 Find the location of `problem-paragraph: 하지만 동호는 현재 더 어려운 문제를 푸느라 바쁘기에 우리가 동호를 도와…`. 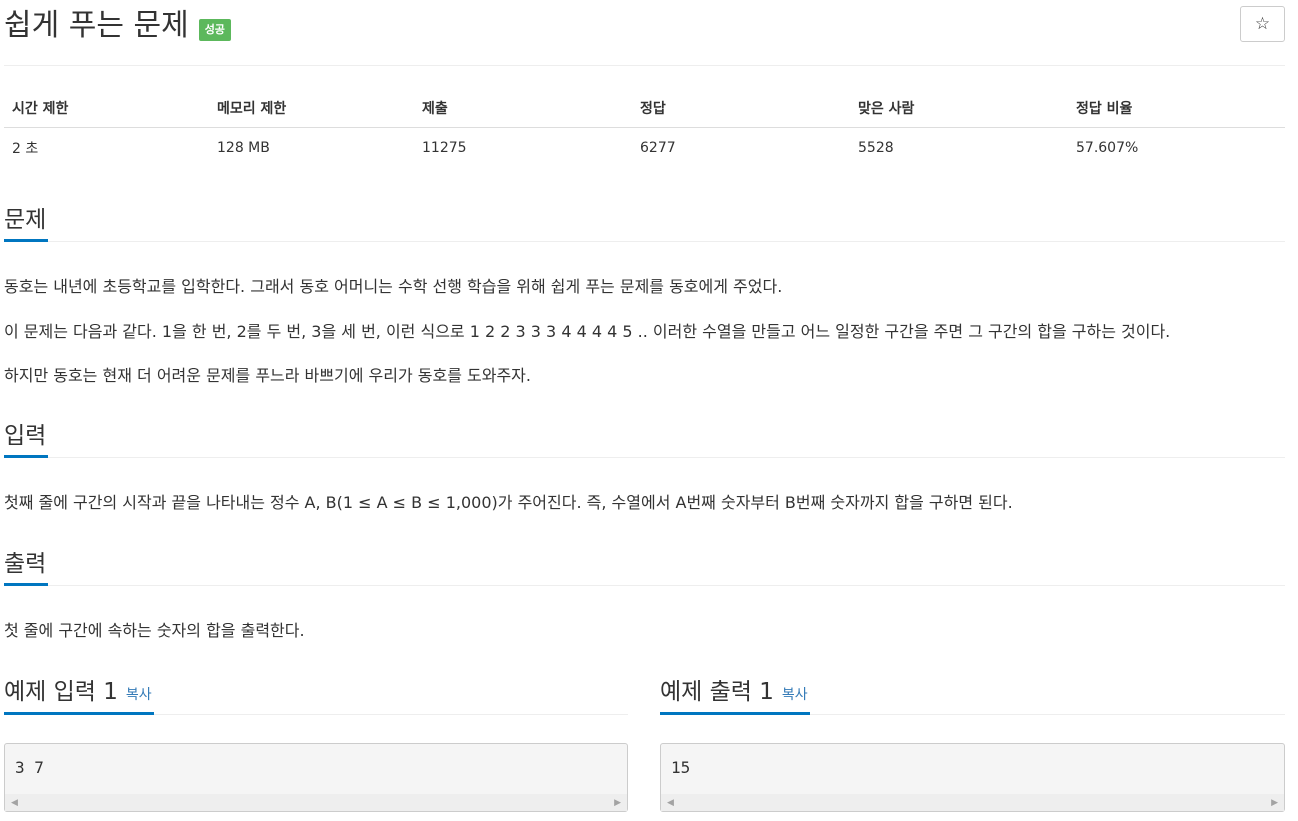

problem-paragraph: 하지만 동호는 현재 더 어려운 문제를 푸느라 바쁘기에 우리가 동호를 도와… is located at coordinates (267, 375).